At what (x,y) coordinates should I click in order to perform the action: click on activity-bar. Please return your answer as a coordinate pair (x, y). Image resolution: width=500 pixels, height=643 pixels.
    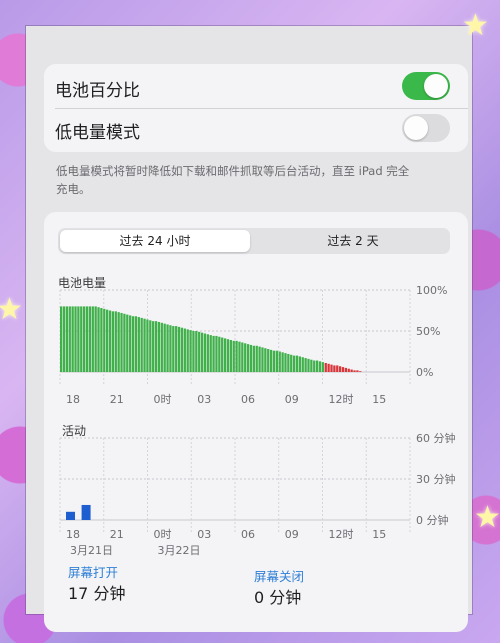
    Looking at the image, I should click on (86, 512).